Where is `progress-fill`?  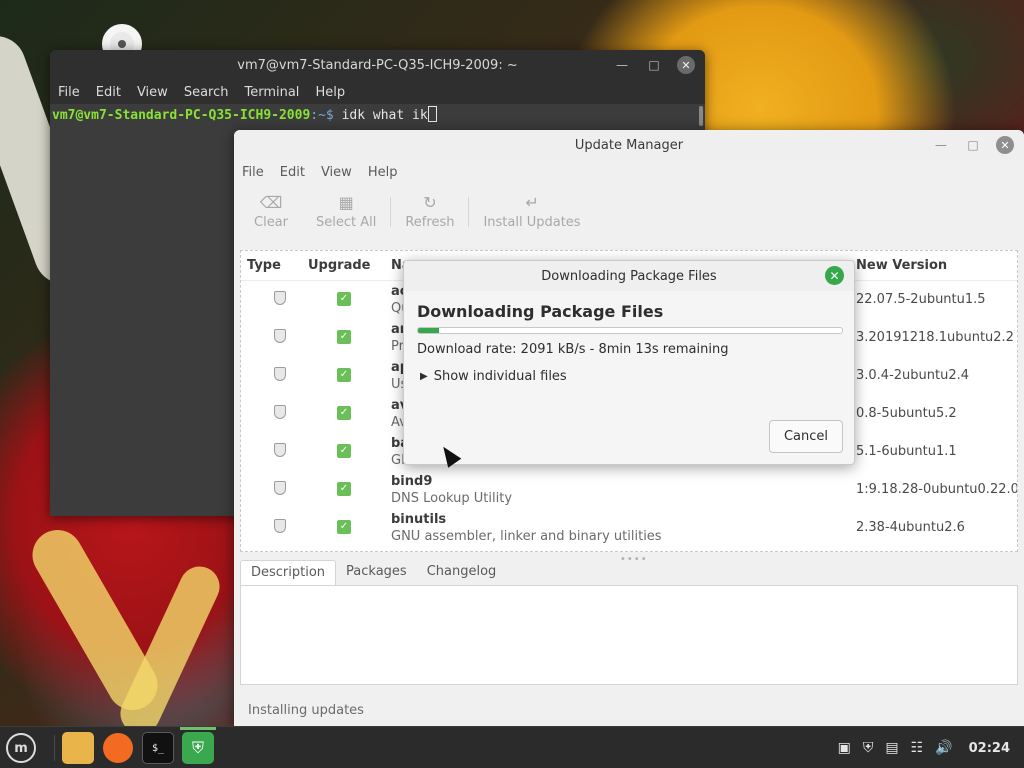
progress-fill is located at coordinates (429, 330).